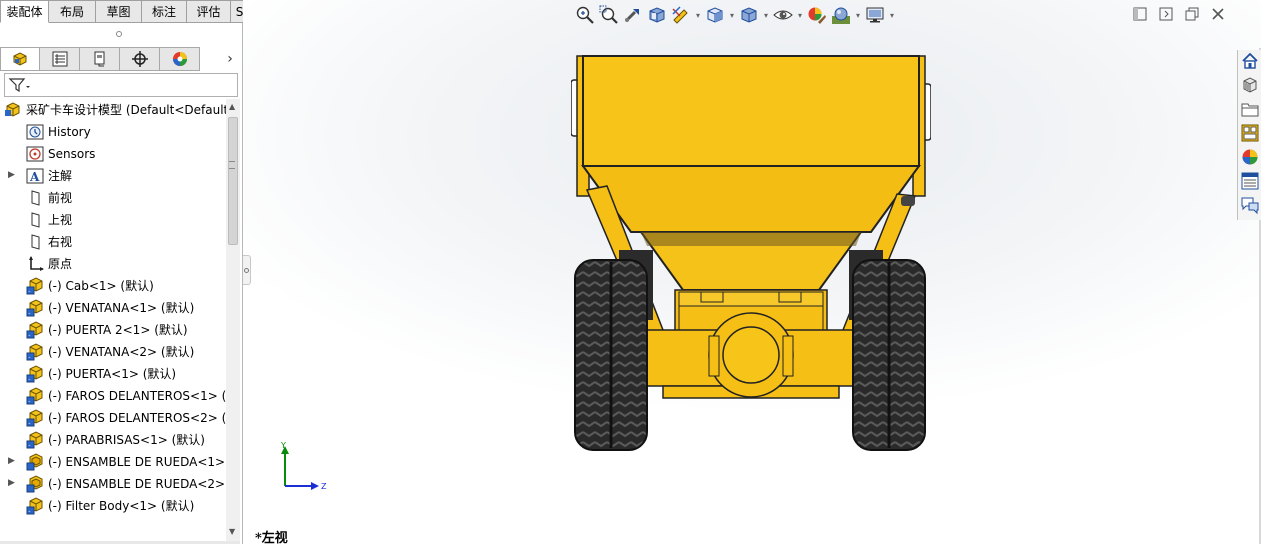 The image size is (1261, 544). Describe the element at coordinates (113, 330) in the screenshot. I see `tree-node-9: - (-) PUERTA 2<1> (默认)` at that location.